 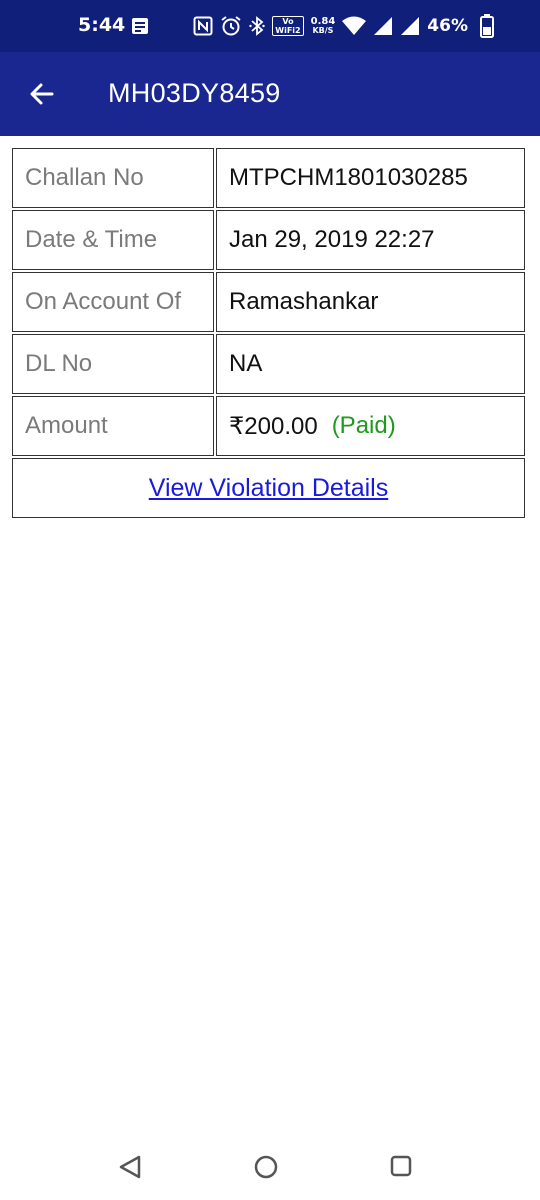 I want to click on payment-status: (Paid), so click(x=363, y=425).